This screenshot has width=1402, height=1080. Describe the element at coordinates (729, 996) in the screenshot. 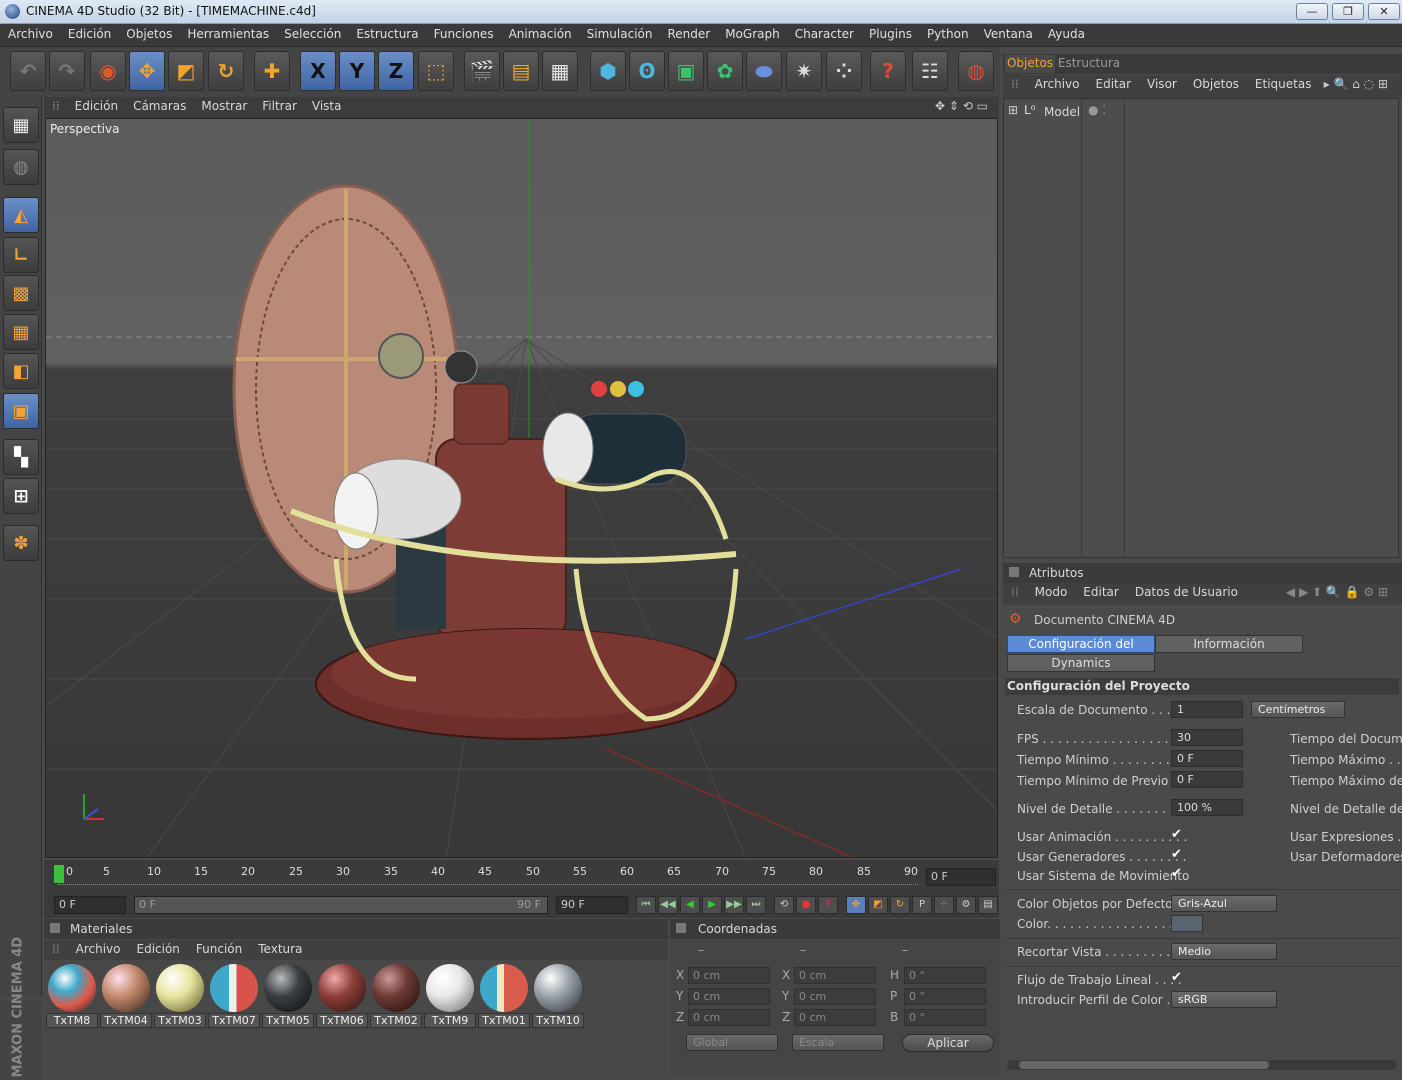

I see `pos-y-field: 0 cm` at that location.